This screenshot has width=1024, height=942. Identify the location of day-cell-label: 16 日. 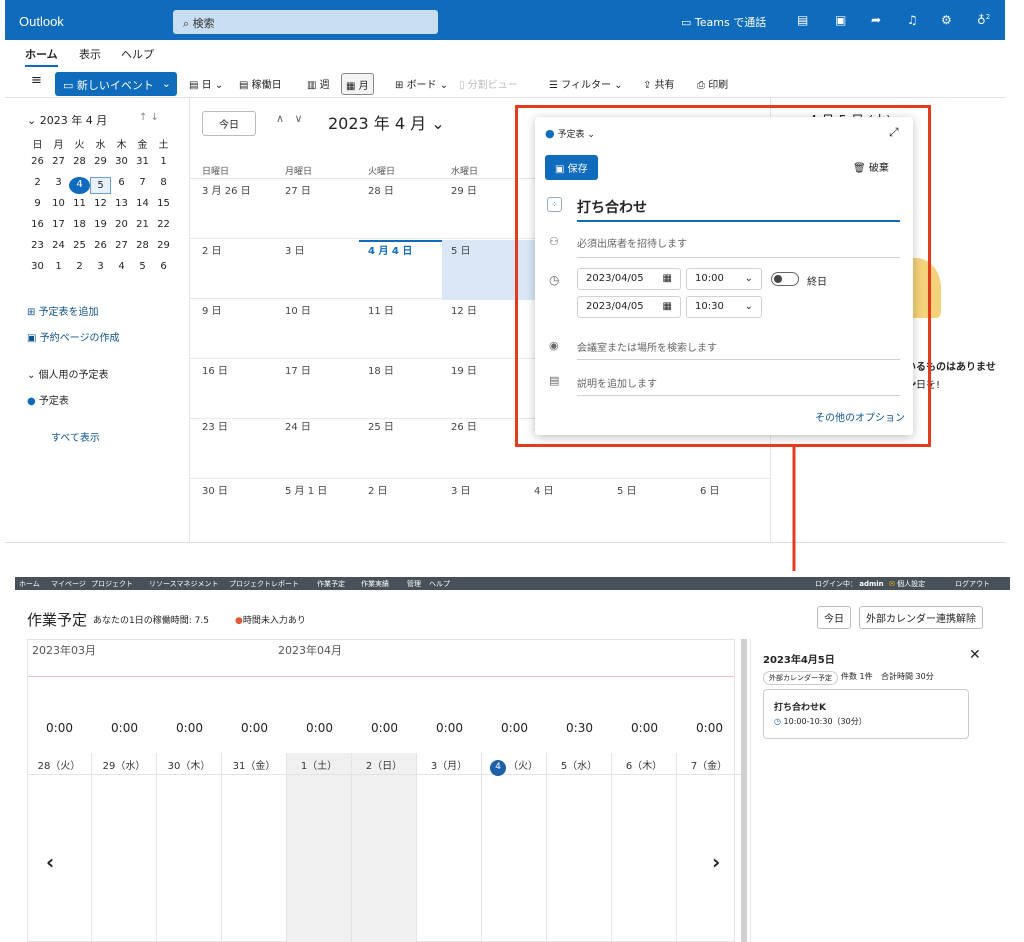
(215, 369).